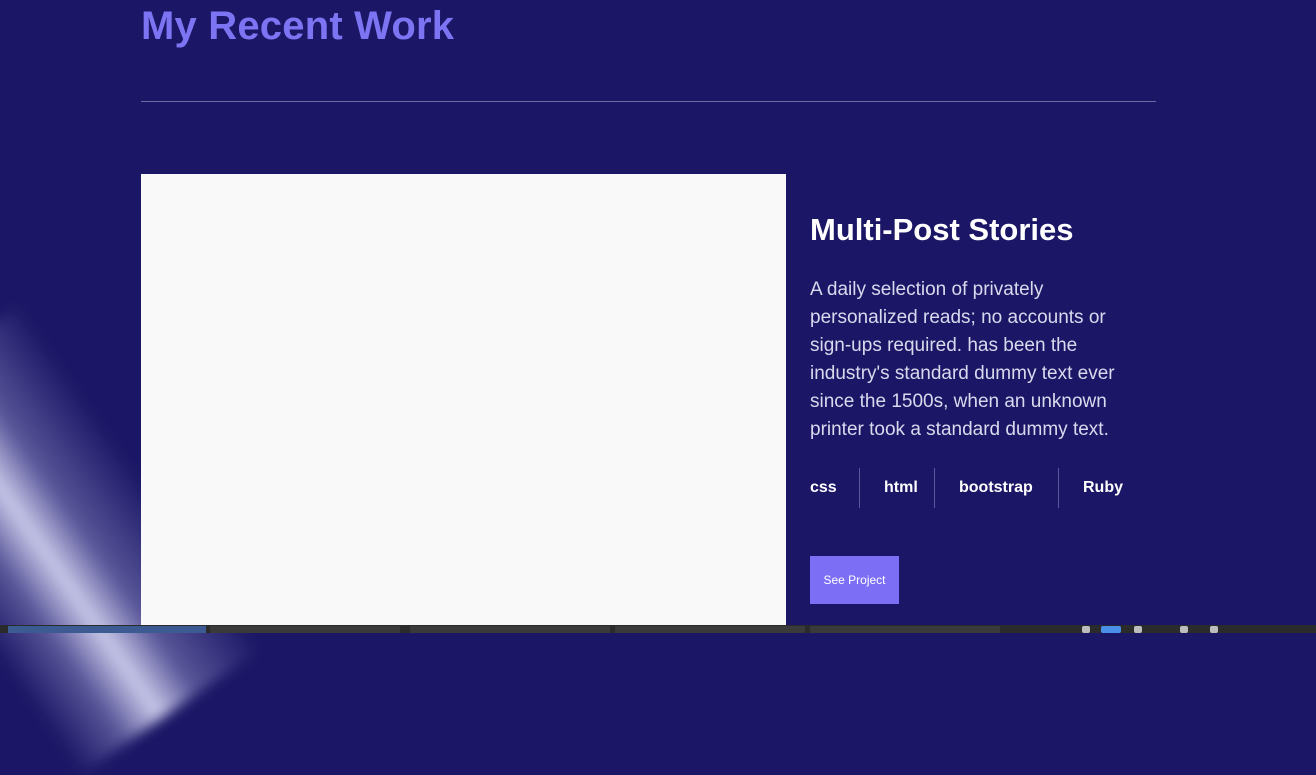 This screenshot has width=1316, height=775. Describe the element at coordinates (1086, 629) in the screenshot. I see `network-icon` at that location.